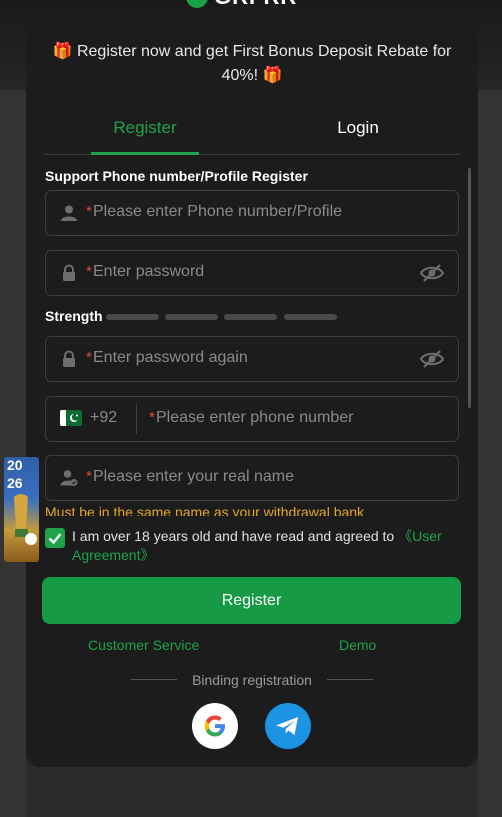 This screenshot has height=817, width=502. I want to click on telegram-login-button, so click(288, 726).